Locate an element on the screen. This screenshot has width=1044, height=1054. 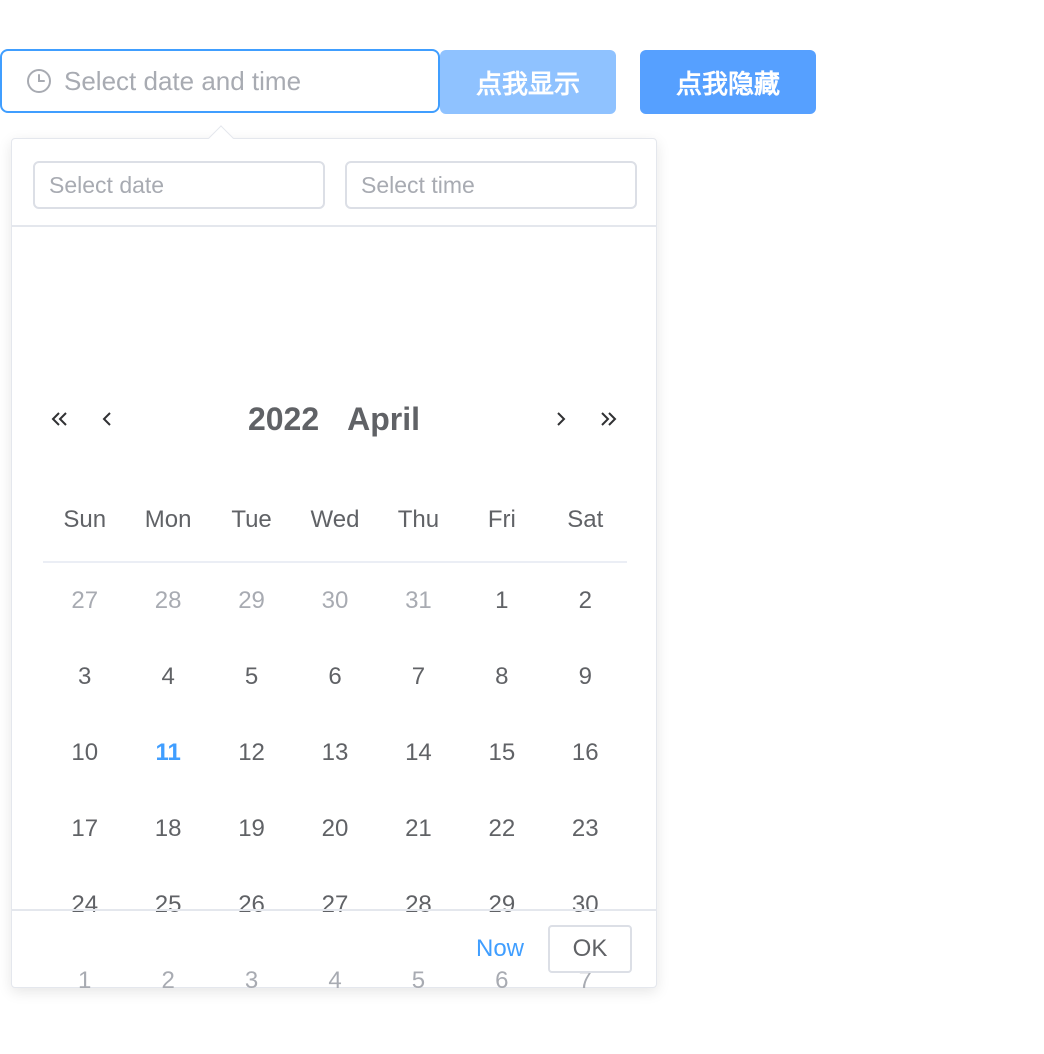
calendar-day: 31 is located at coordinates (418, 601).